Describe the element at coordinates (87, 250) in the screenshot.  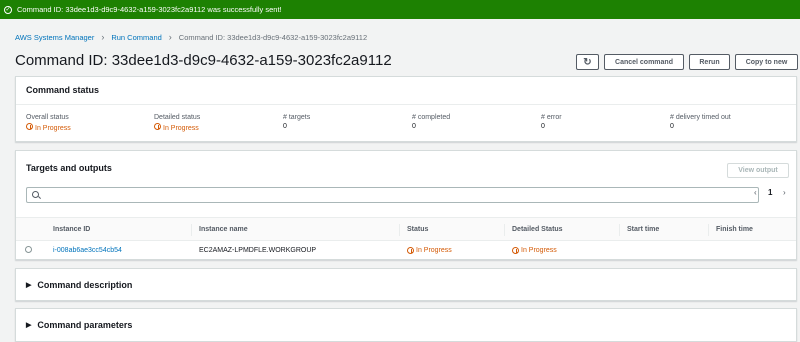
I see `instance-id-link: i-008ab6ae3cc54cb54` at that location.